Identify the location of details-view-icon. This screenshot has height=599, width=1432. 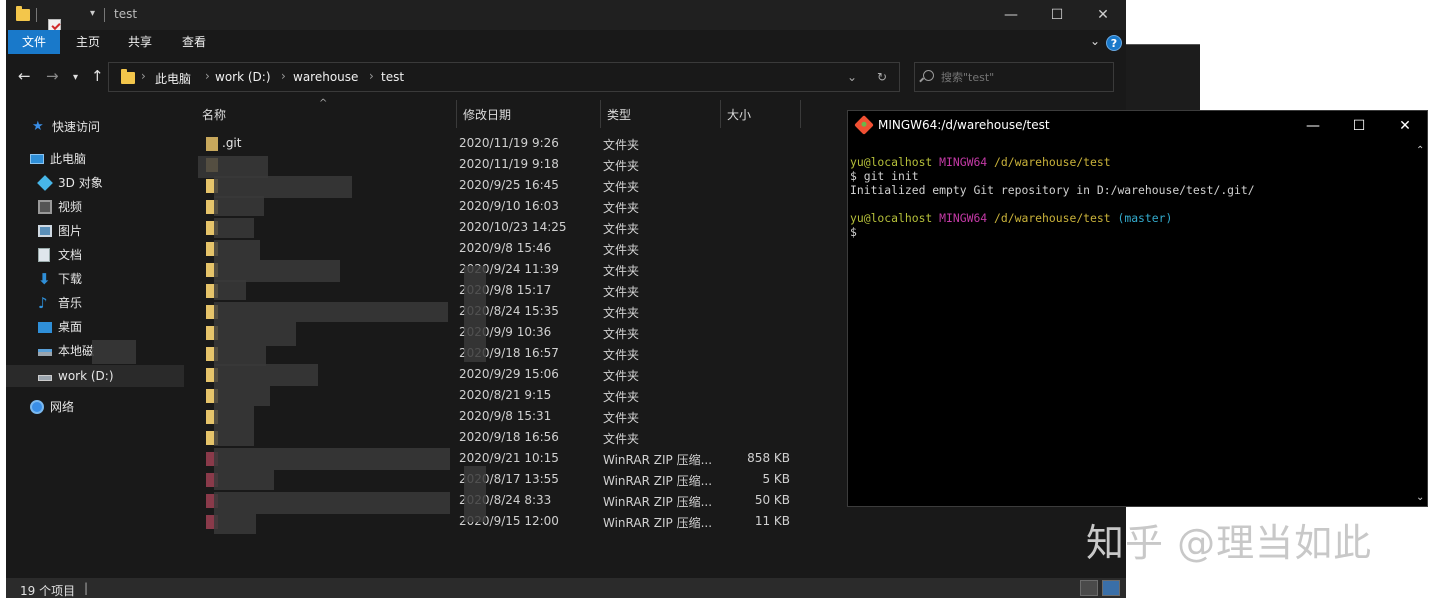
(1089, 588).